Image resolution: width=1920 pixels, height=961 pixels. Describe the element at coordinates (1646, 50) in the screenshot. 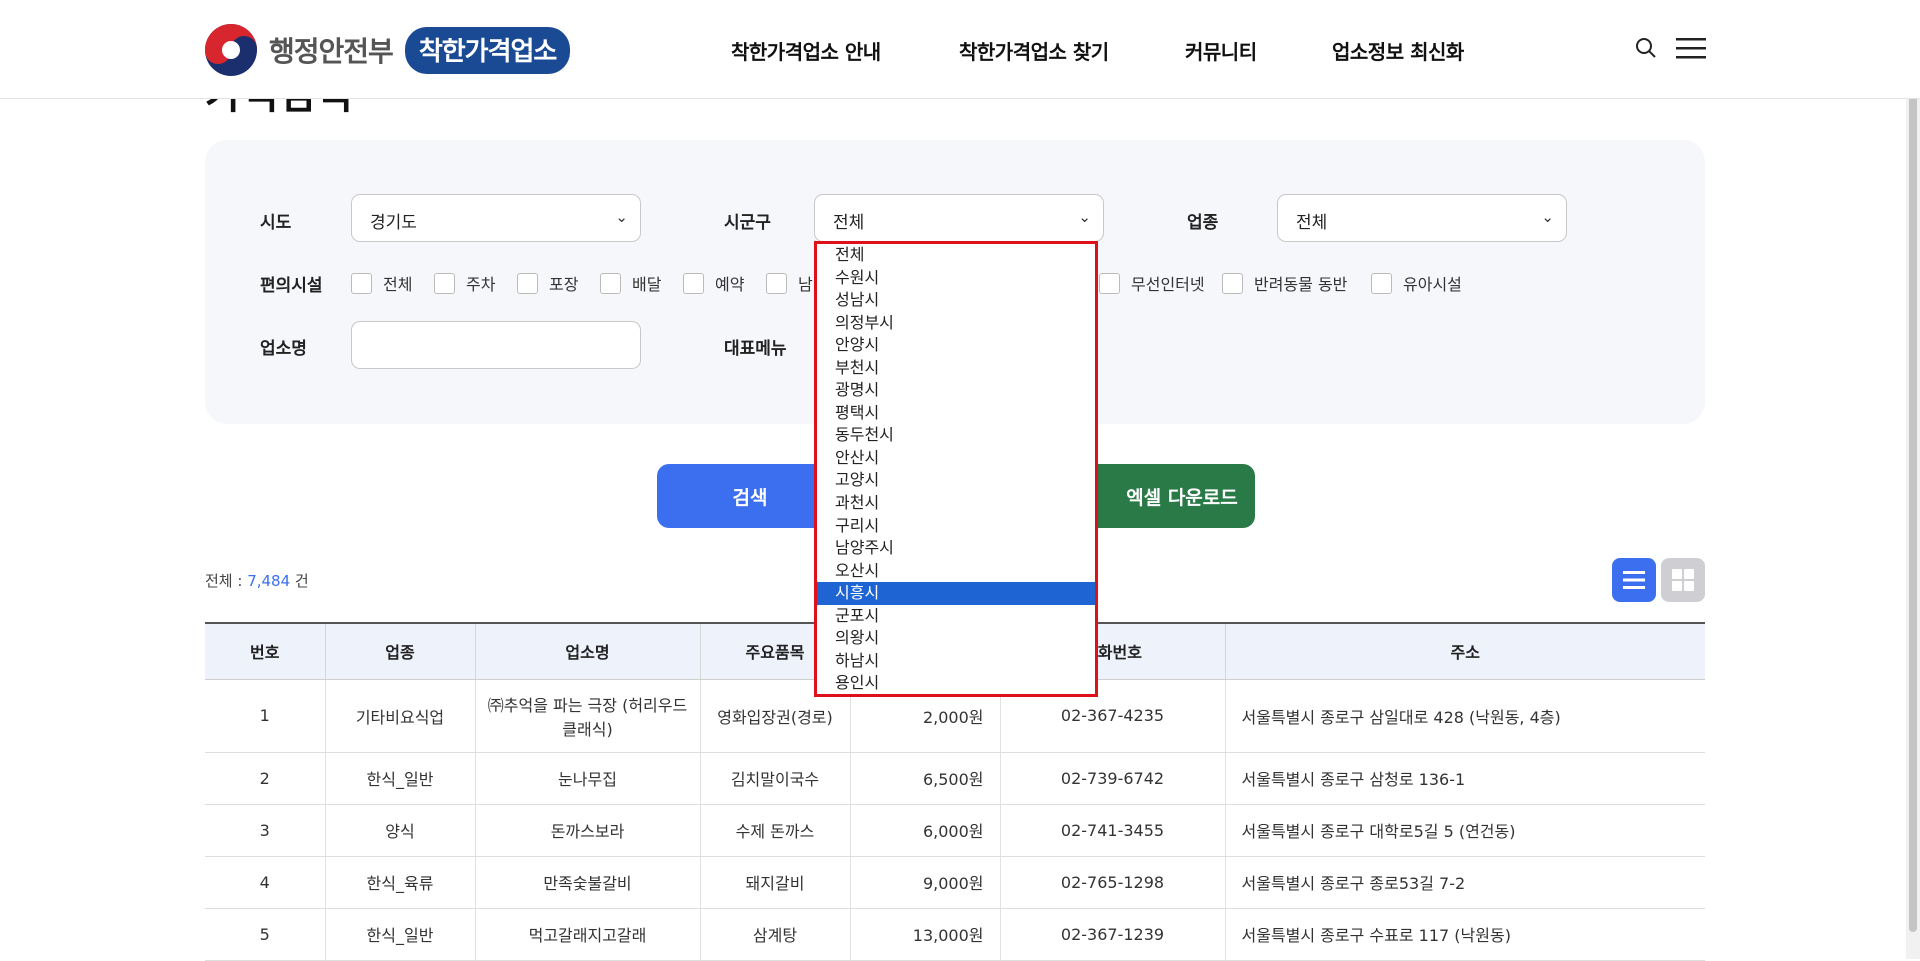

I see `search-icon` at that location.